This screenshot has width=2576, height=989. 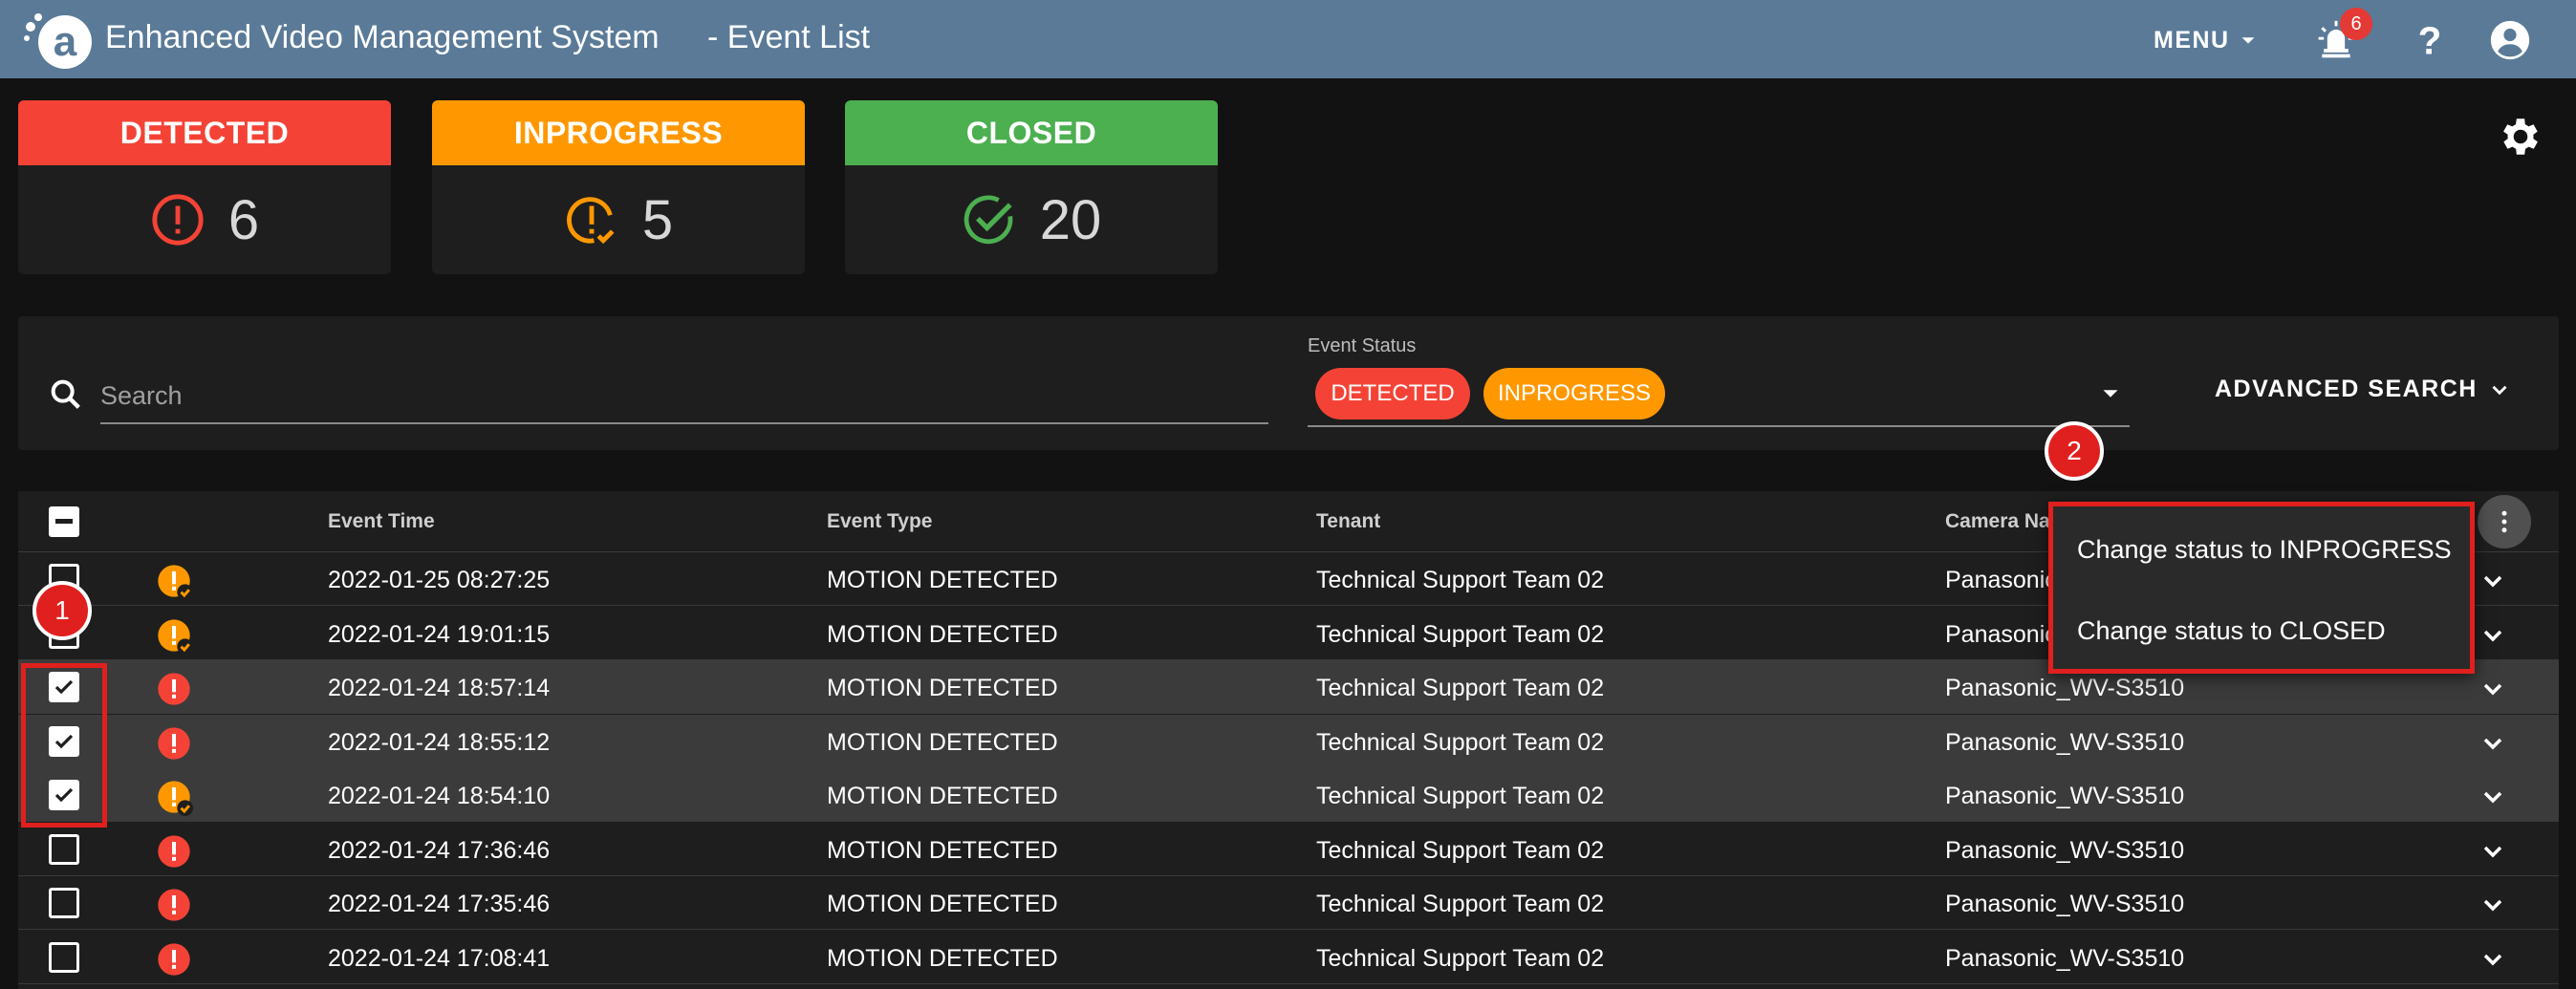 What do you see at coordinates (204, 133) in the screenshot?
I see `detected-card-label: DETECTED` at bounding box center [204, 133].